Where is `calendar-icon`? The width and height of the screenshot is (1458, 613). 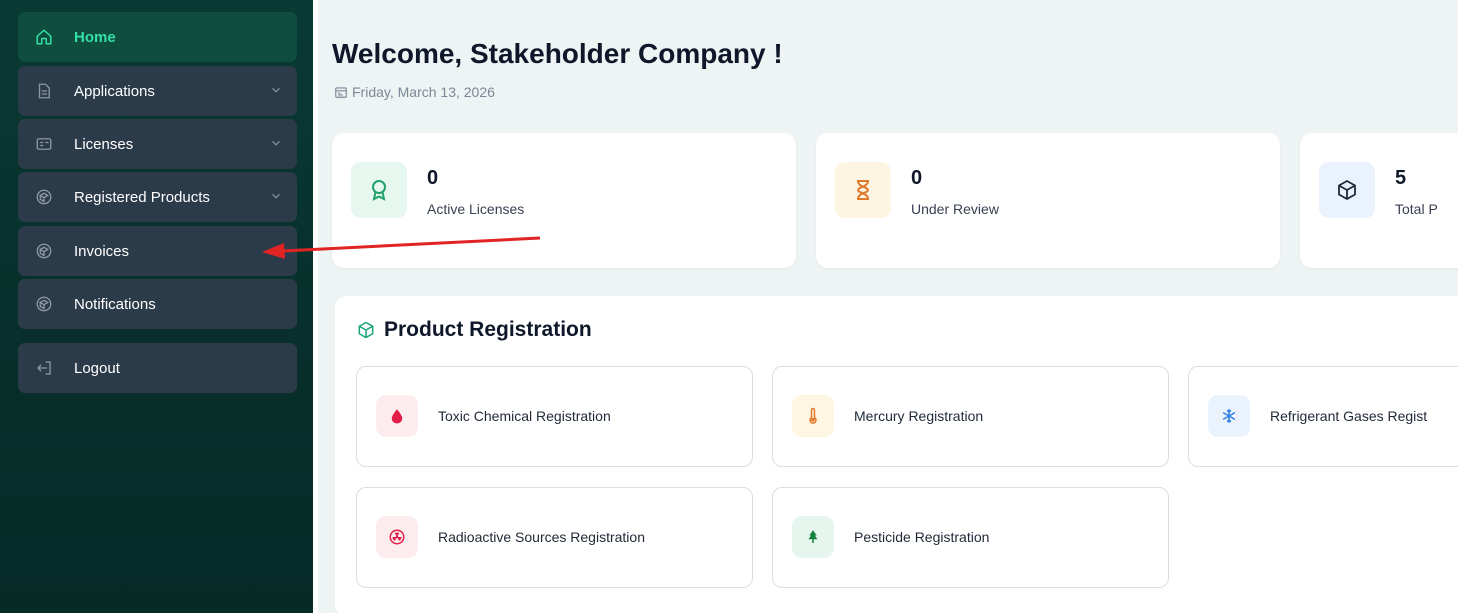 calendar-icon is located at coordinates (341, 92).